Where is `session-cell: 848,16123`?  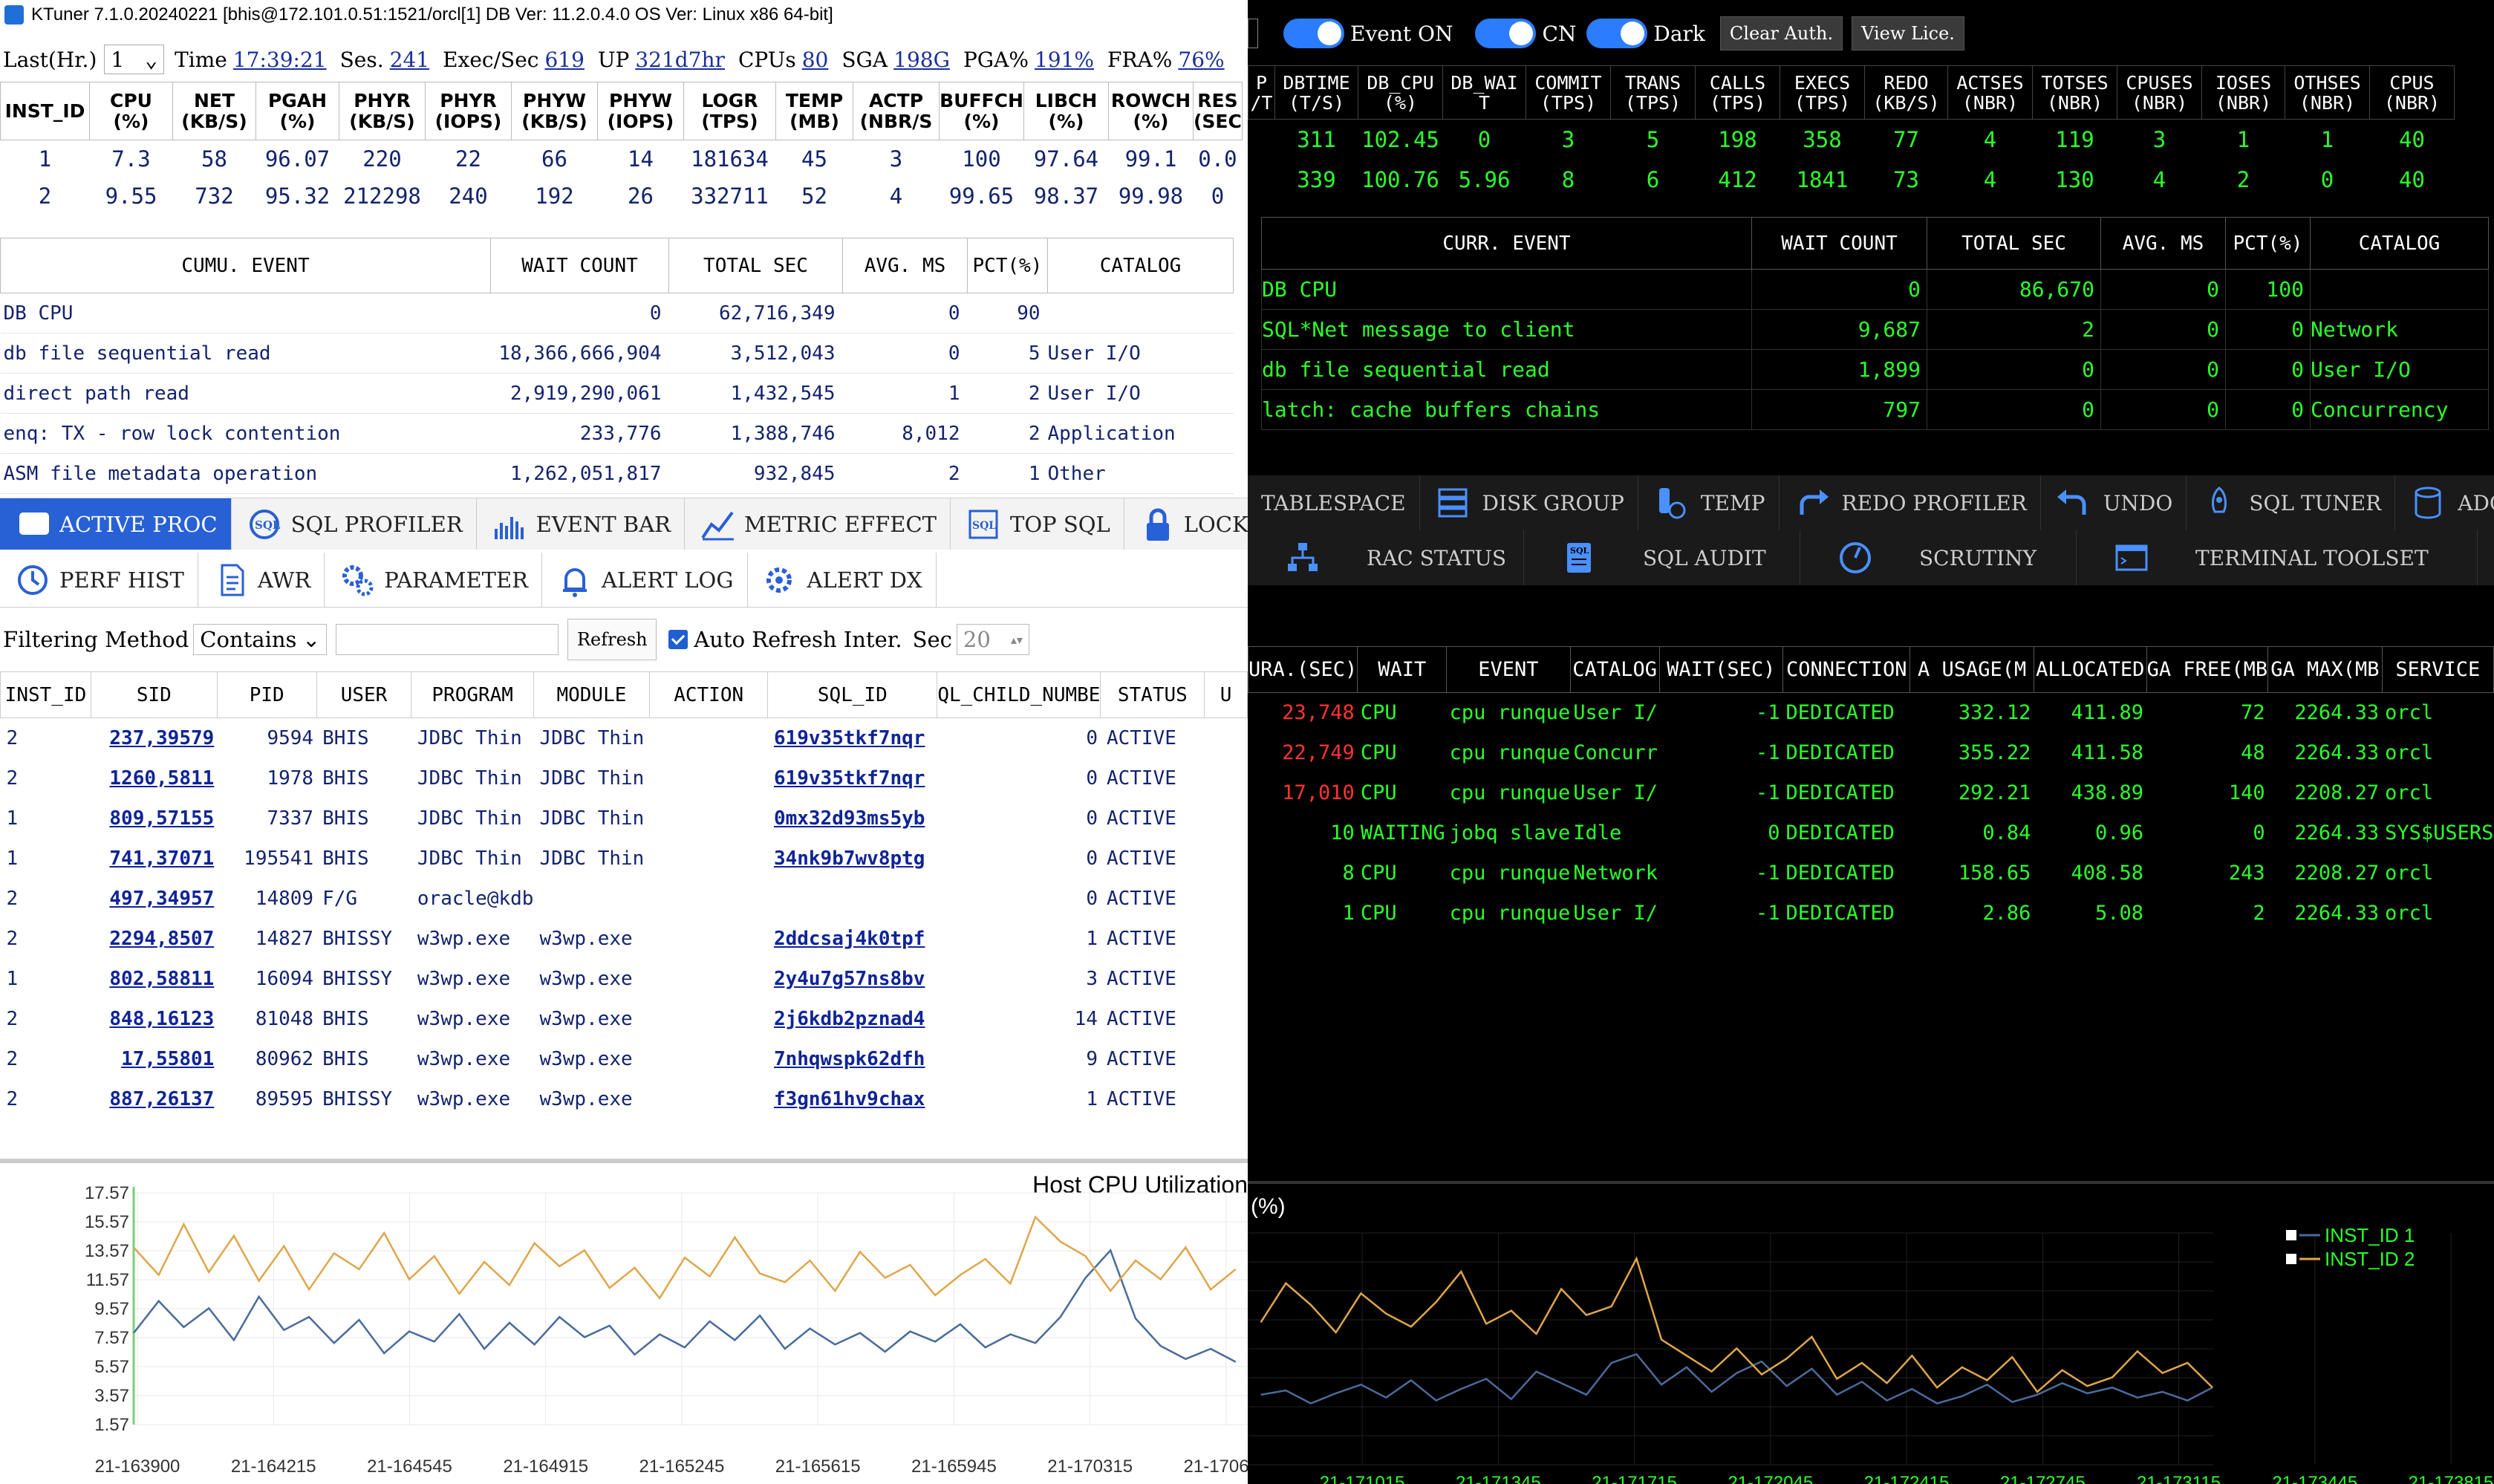
session-cell: 848,16123 is located at coordinates (154, 1019).